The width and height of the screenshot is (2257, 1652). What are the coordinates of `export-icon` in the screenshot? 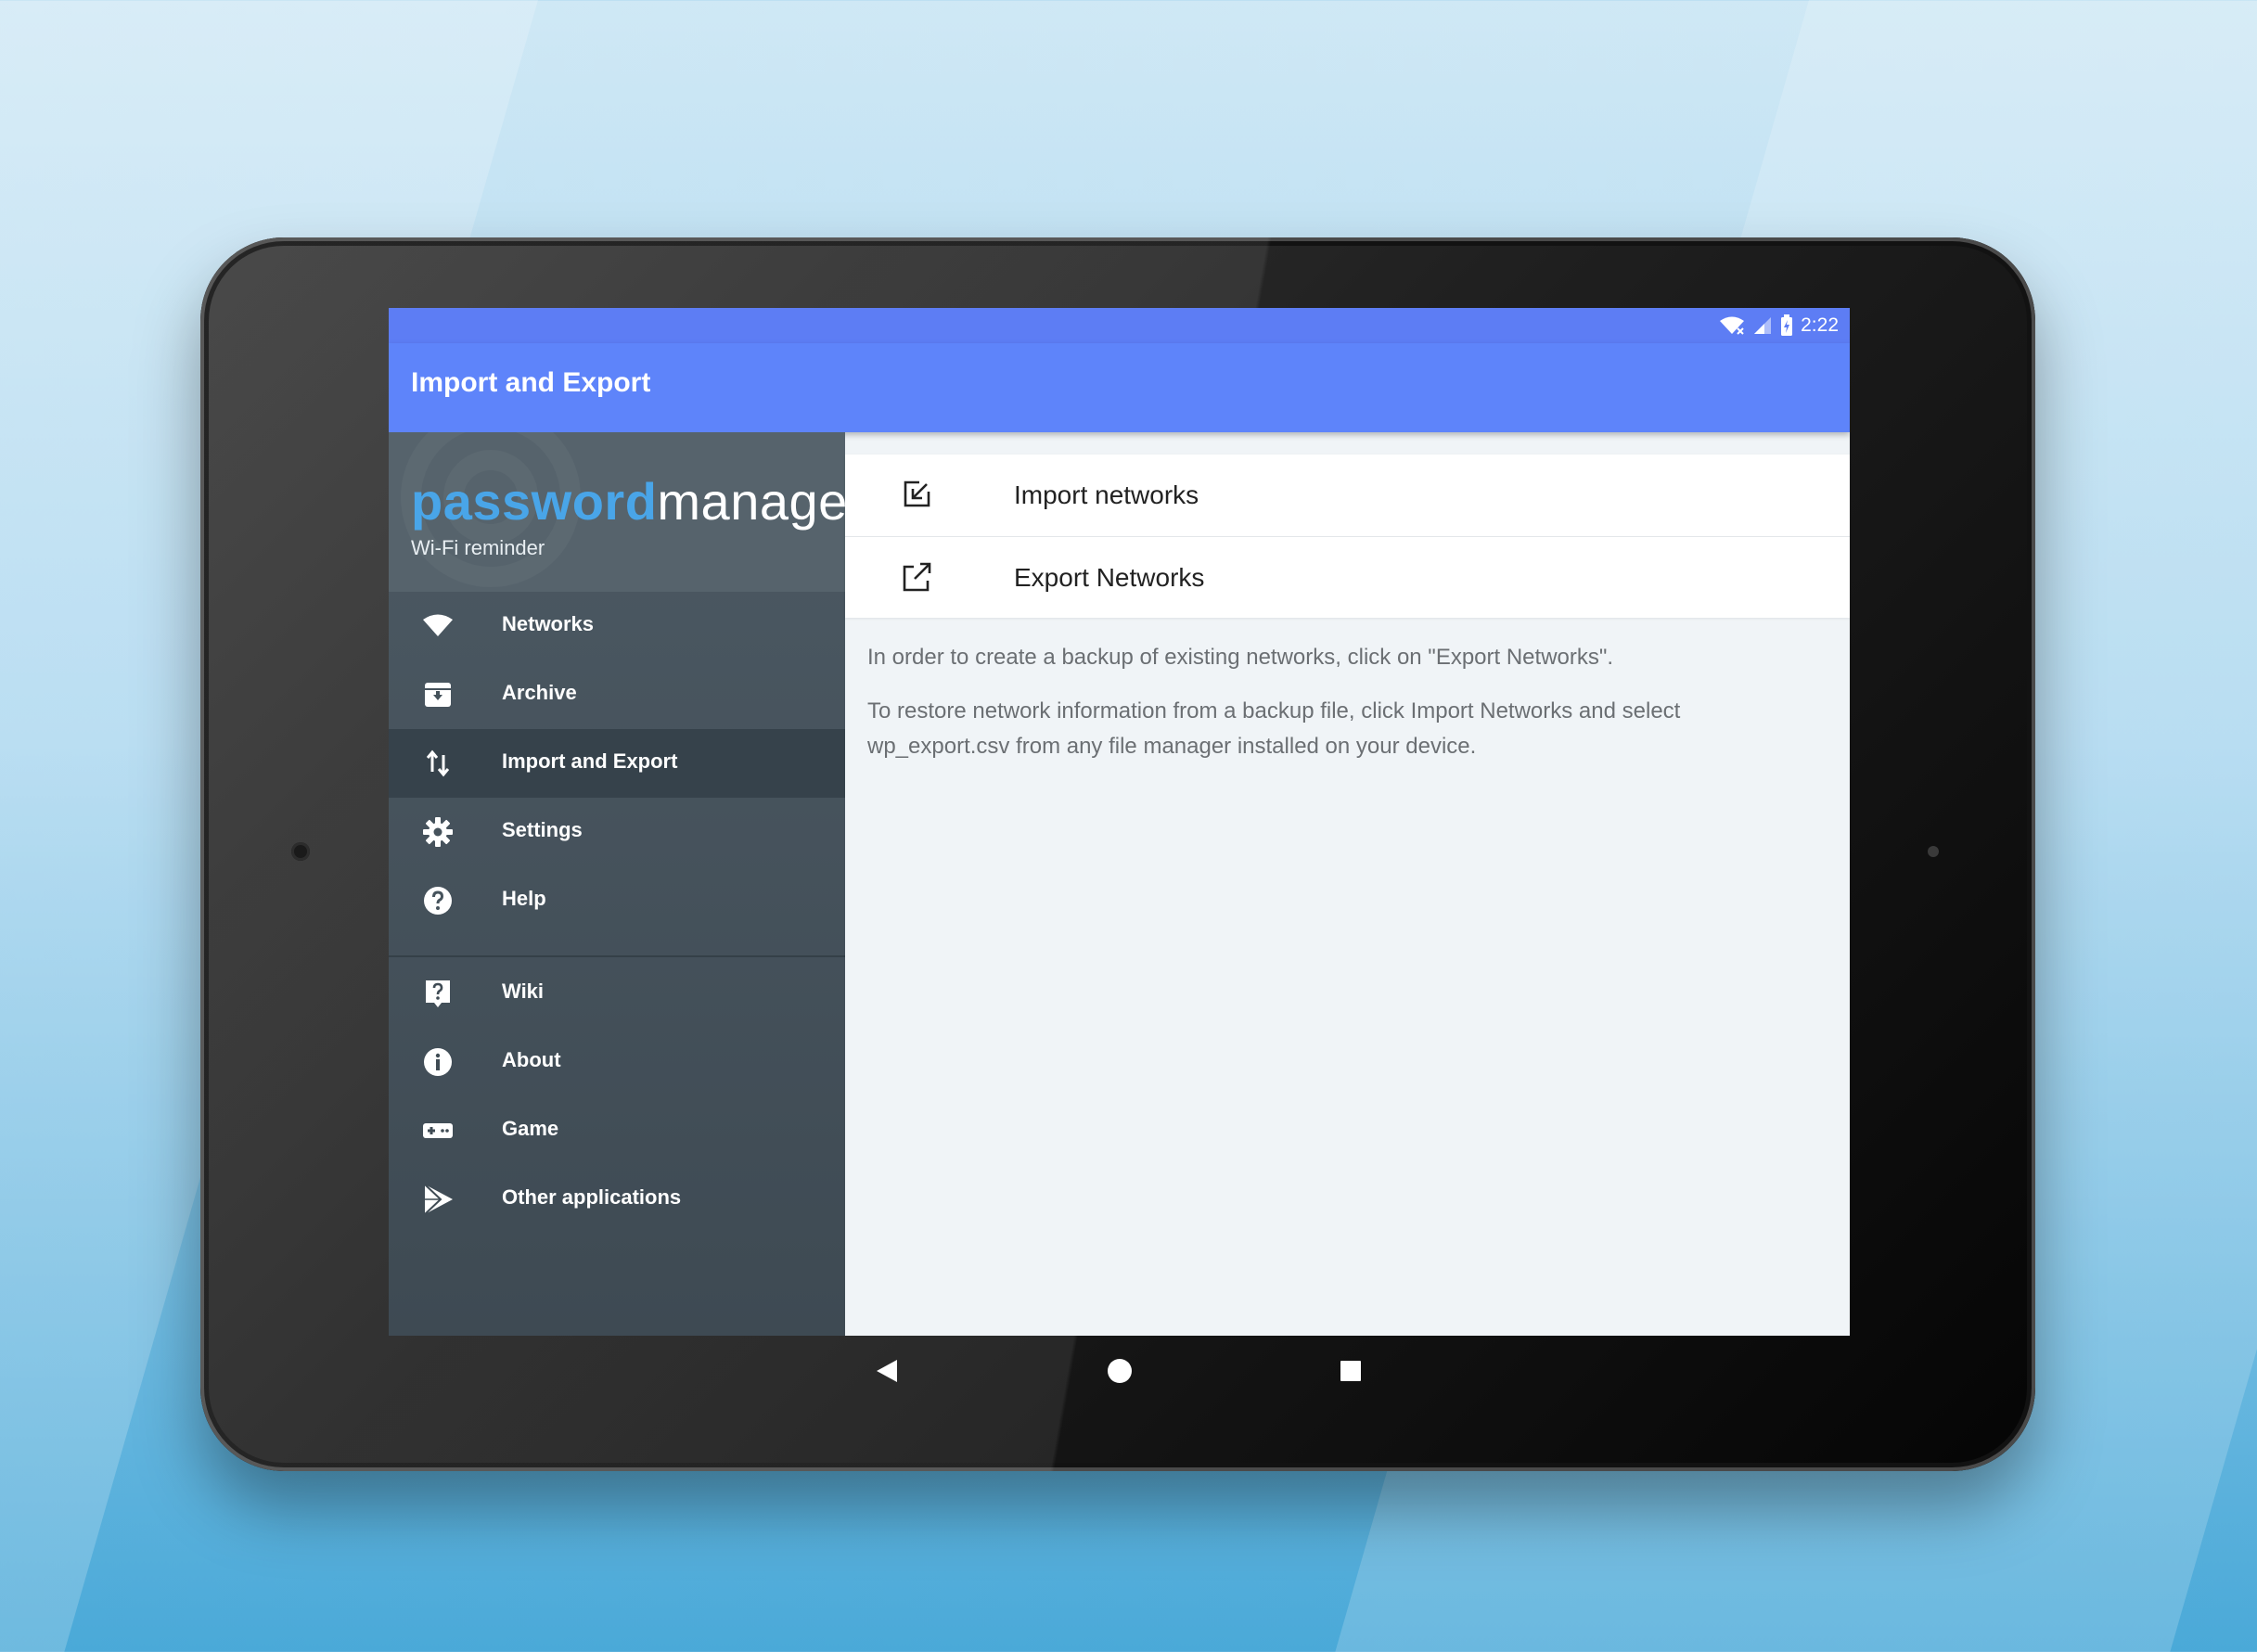 It's located at (917, 577).